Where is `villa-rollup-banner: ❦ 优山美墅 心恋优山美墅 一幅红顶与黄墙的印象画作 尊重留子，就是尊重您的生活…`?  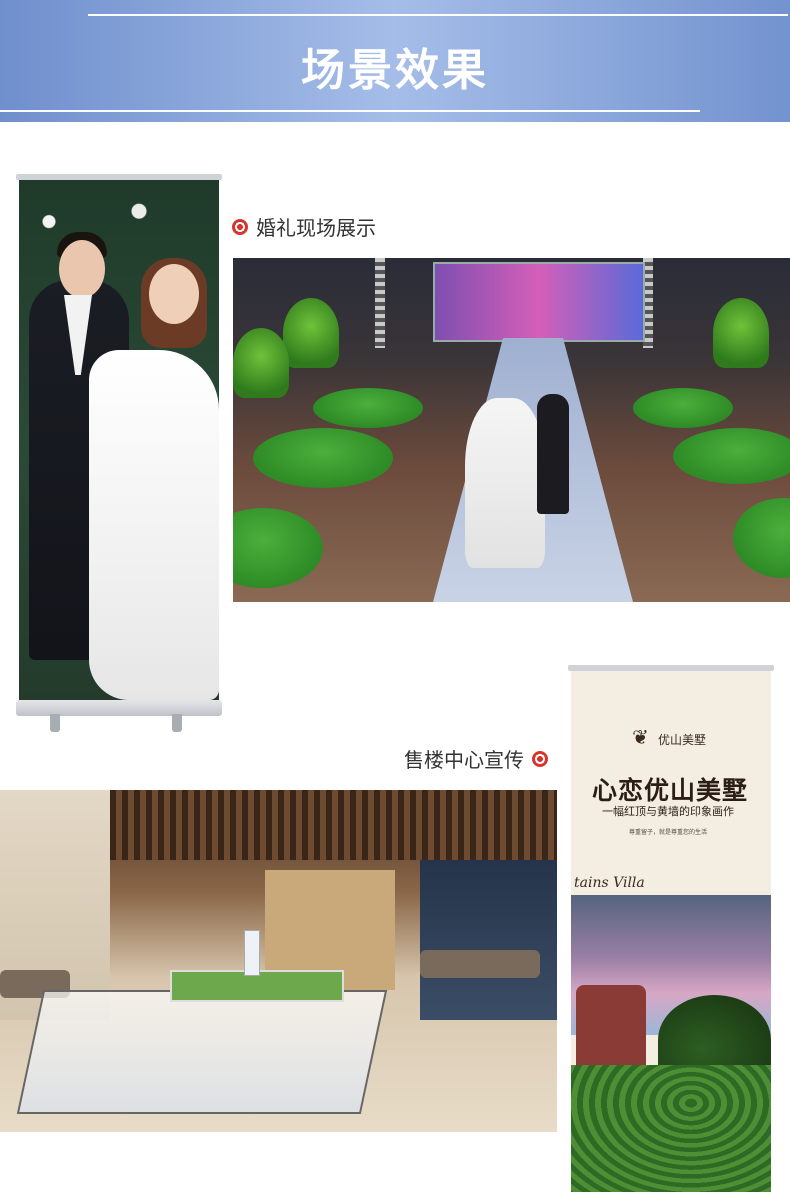 villa-rollup-banner: ❦ 优山美墅 心恋优山美墅 一幅红顶与黄墙的印象画作 尊重留子，就是尊重您的生活… is located at coordinates (671, 928).